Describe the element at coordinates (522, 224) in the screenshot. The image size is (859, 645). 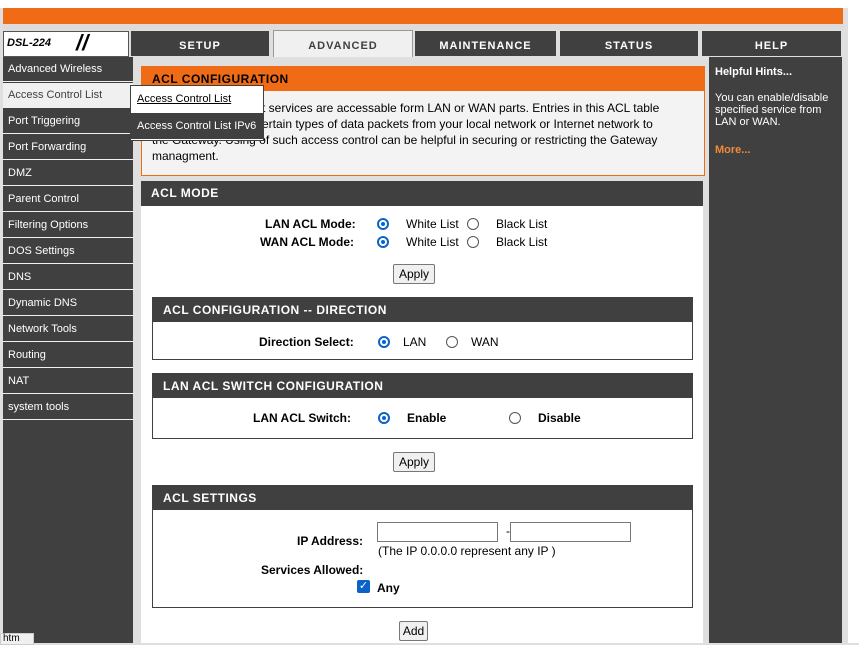
I see `lan-black-list-label: Black List` at that location.